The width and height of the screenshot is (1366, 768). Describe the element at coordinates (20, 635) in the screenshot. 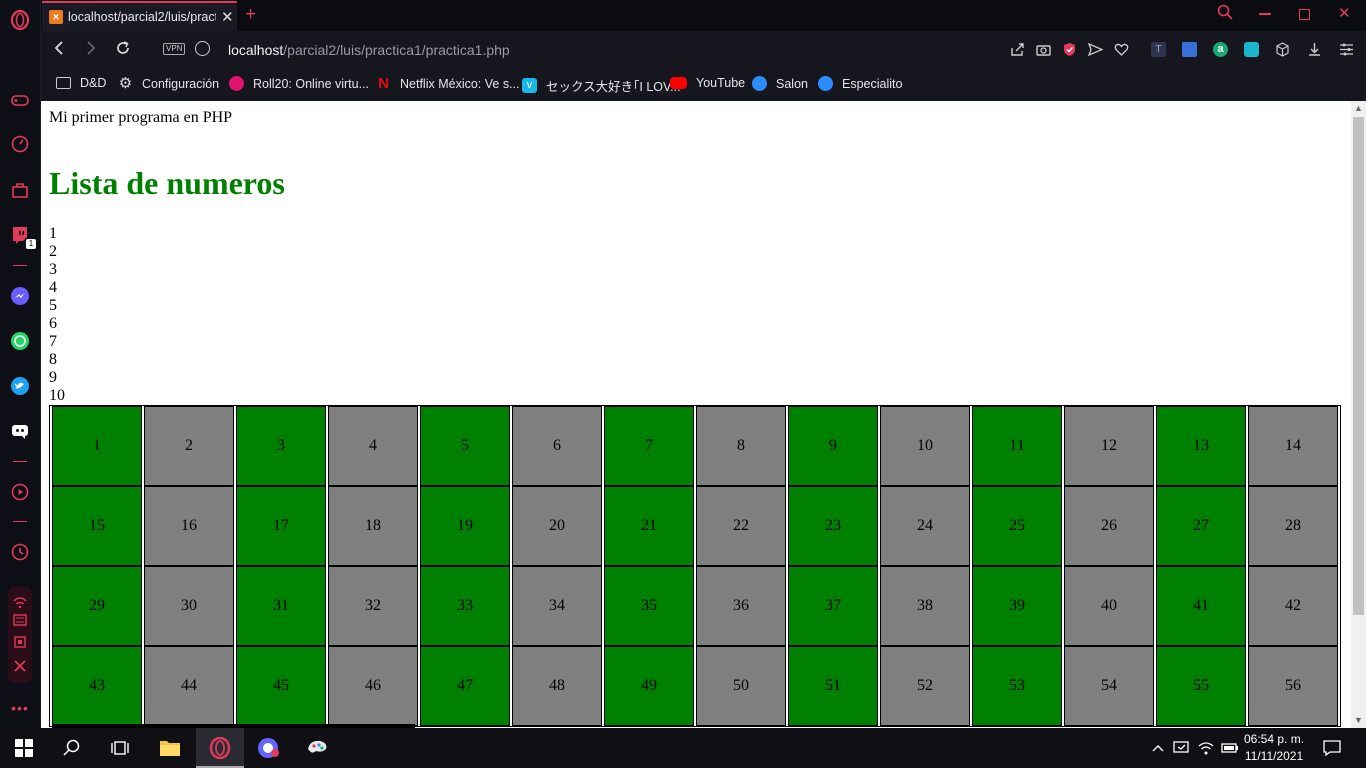

I see `gx-control-panel` at that location.